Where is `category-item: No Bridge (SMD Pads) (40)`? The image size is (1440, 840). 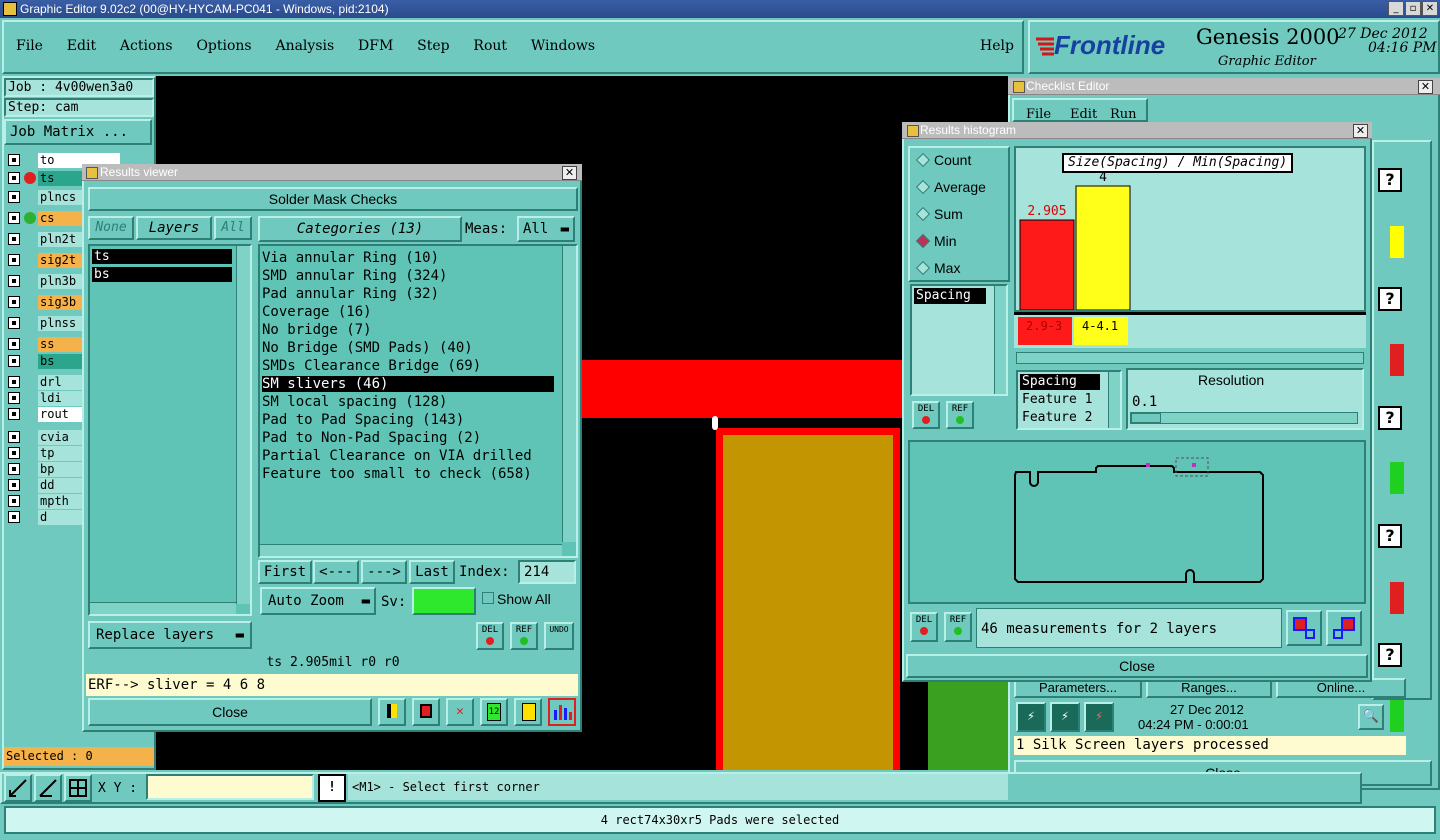
category-item: No Bridge (SMD Pads) (40) is located at coordinates (367, 348).